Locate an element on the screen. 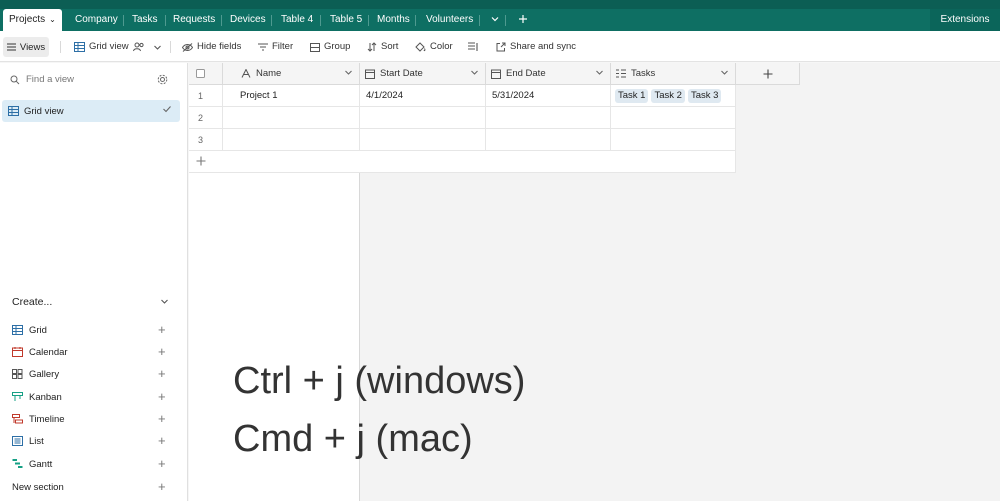 The height and width of the screenshot is (501, 1000). extensions-button: Extensions is located at coordinates (965, 20).